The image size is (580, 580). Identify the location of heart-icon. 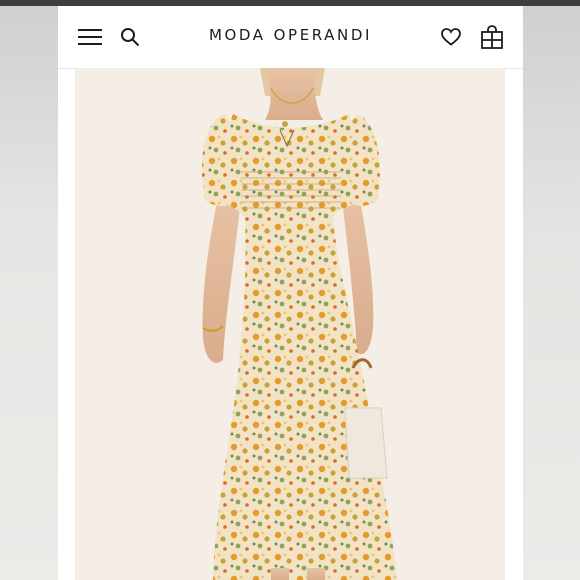
(451, 37).